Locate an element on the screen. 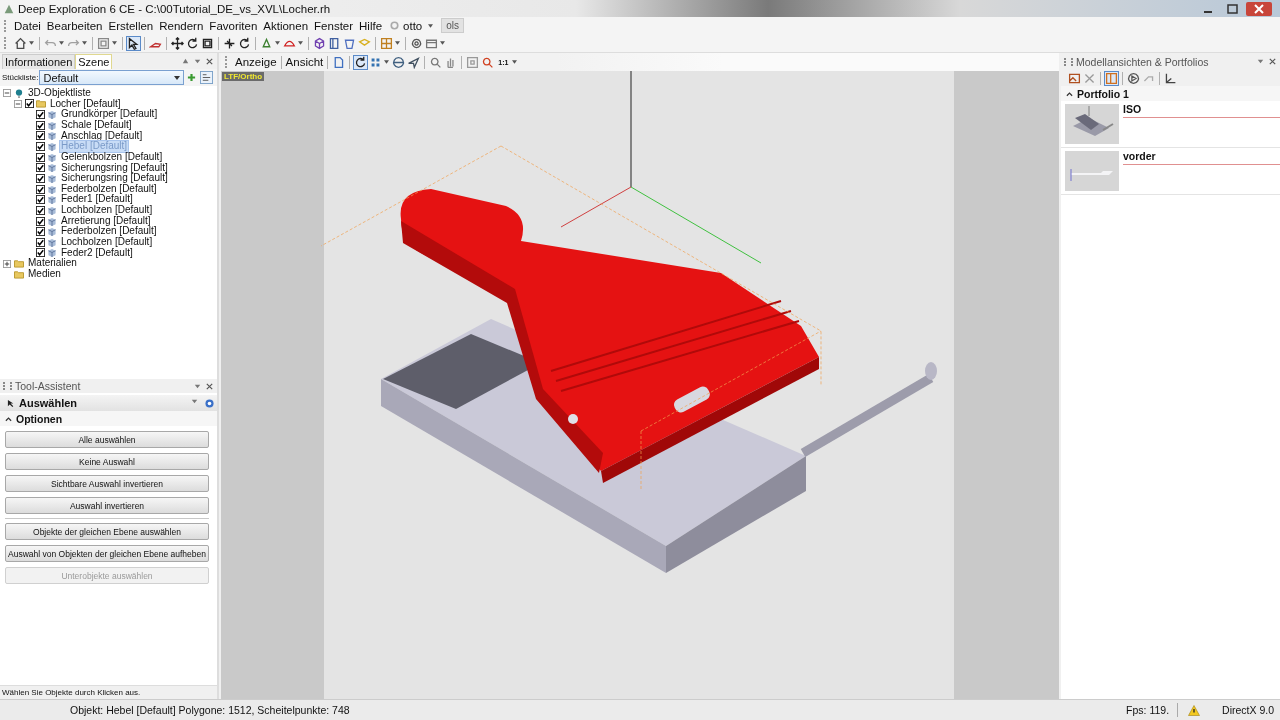 This screenshot has height=720, width=1280. tree-item: Feder1 [Default] is located at coordinates (97, 199).